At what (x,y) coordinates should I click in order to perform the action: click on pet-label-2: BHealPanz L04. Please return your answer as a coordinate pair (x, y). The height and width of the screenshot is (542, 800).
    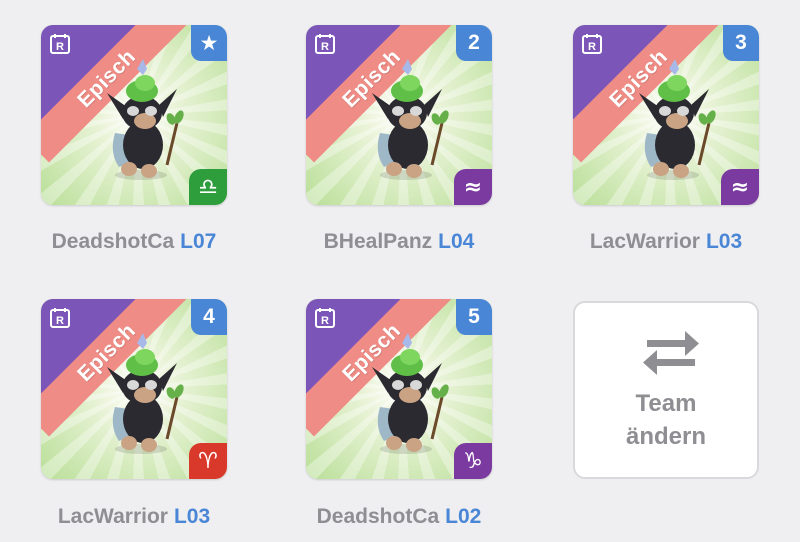
    Looking at the image, I should click on (399, 242).